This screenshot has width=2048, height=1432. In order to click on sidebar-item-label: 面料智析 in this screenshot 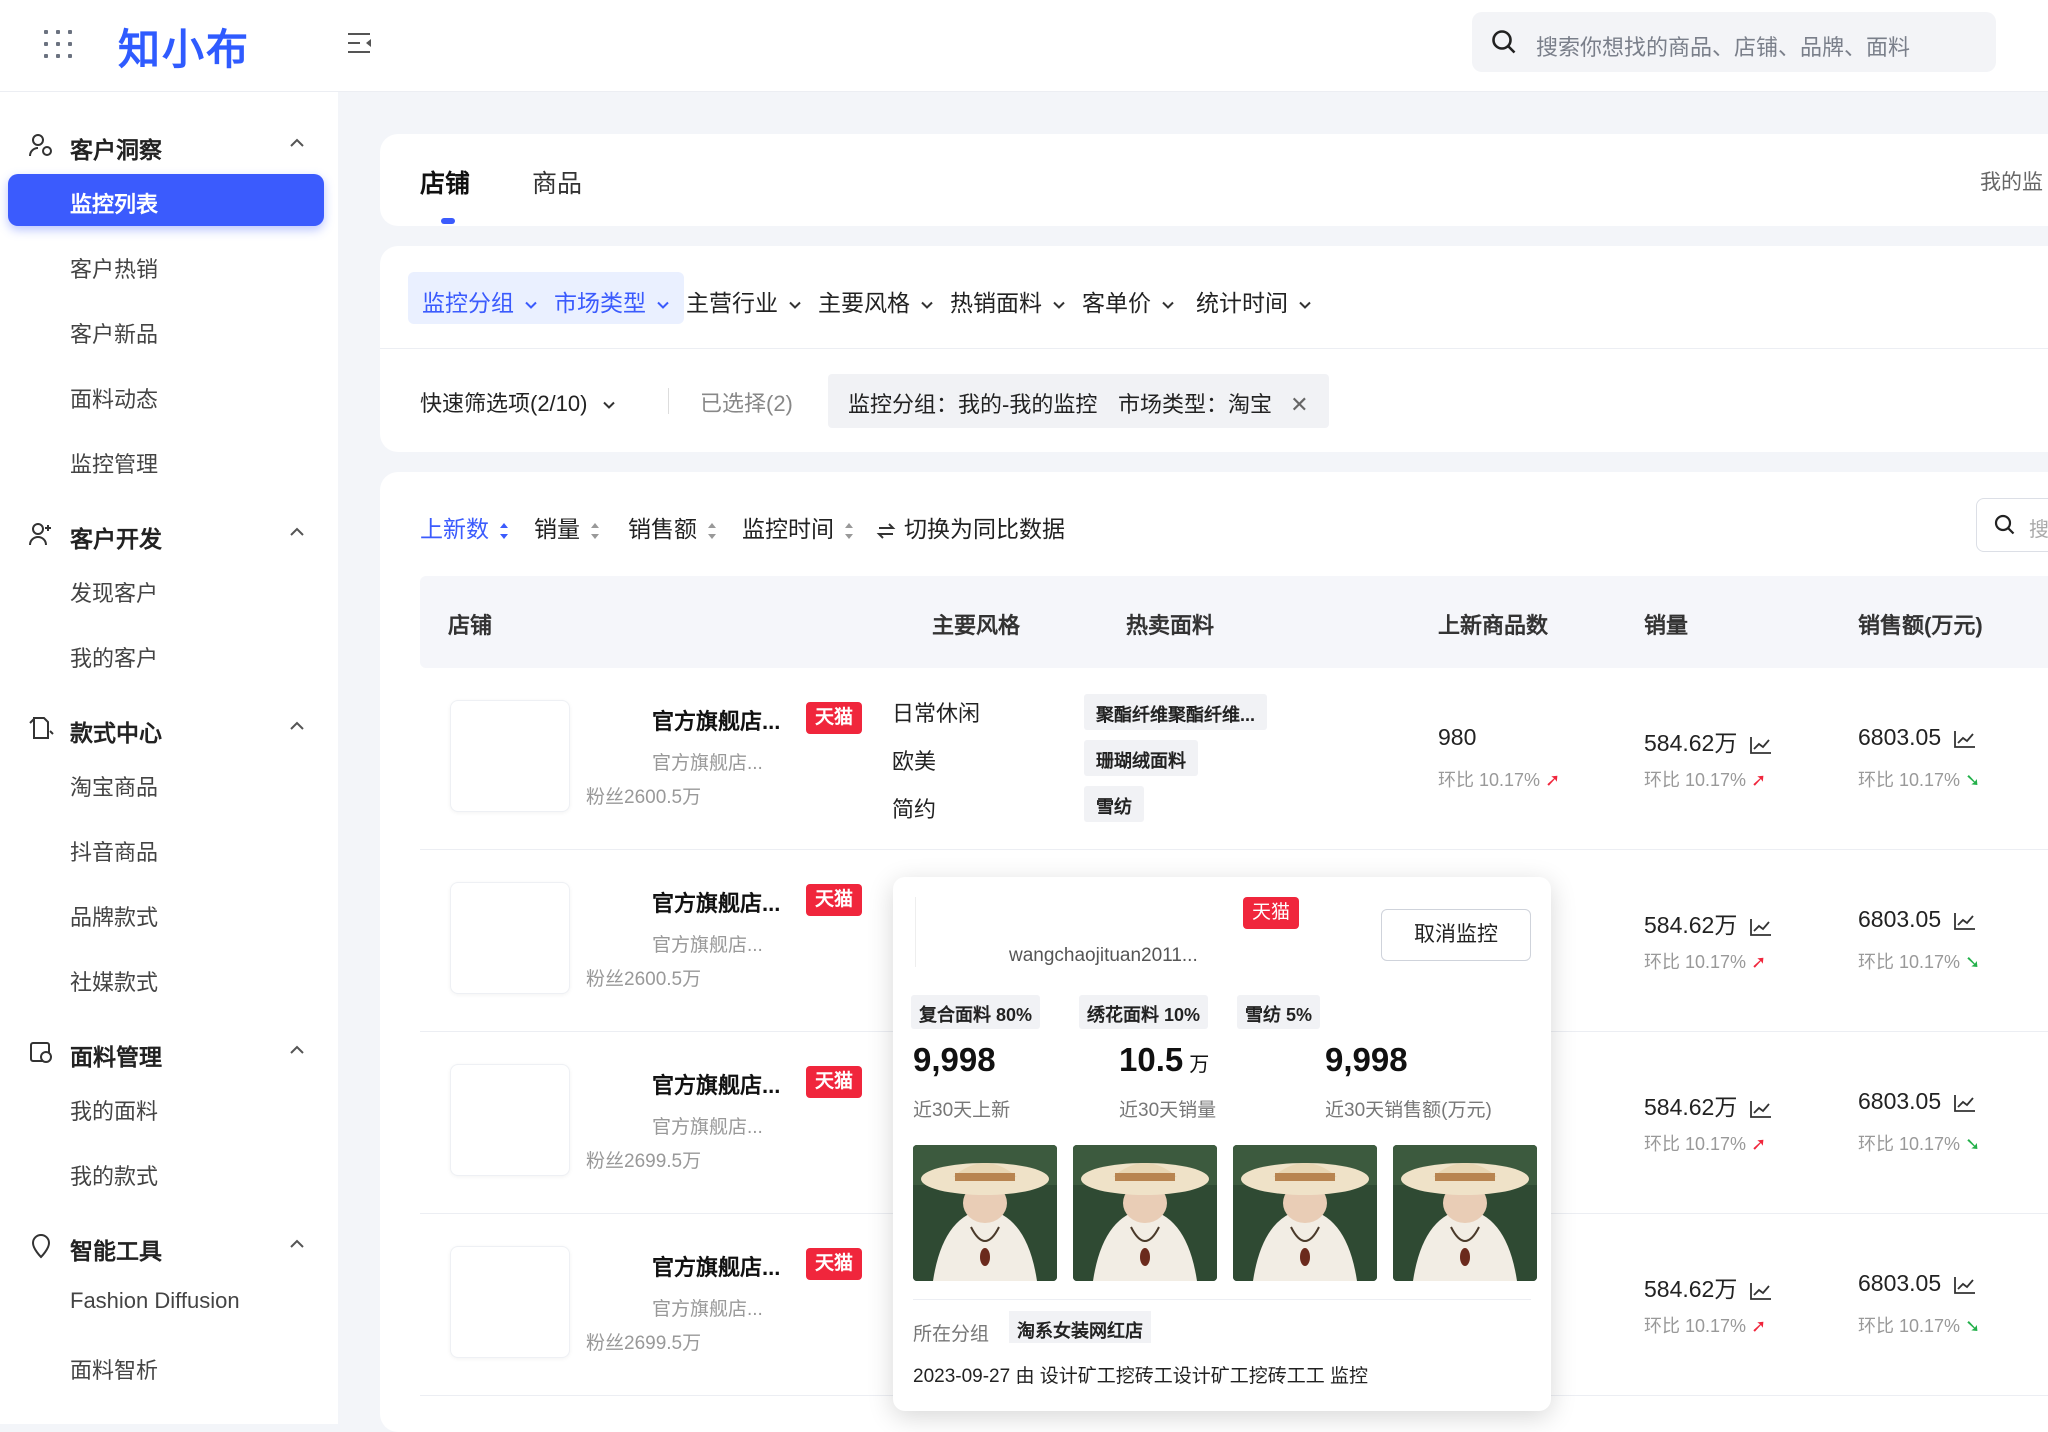, I will do `click(114, 1370)`.